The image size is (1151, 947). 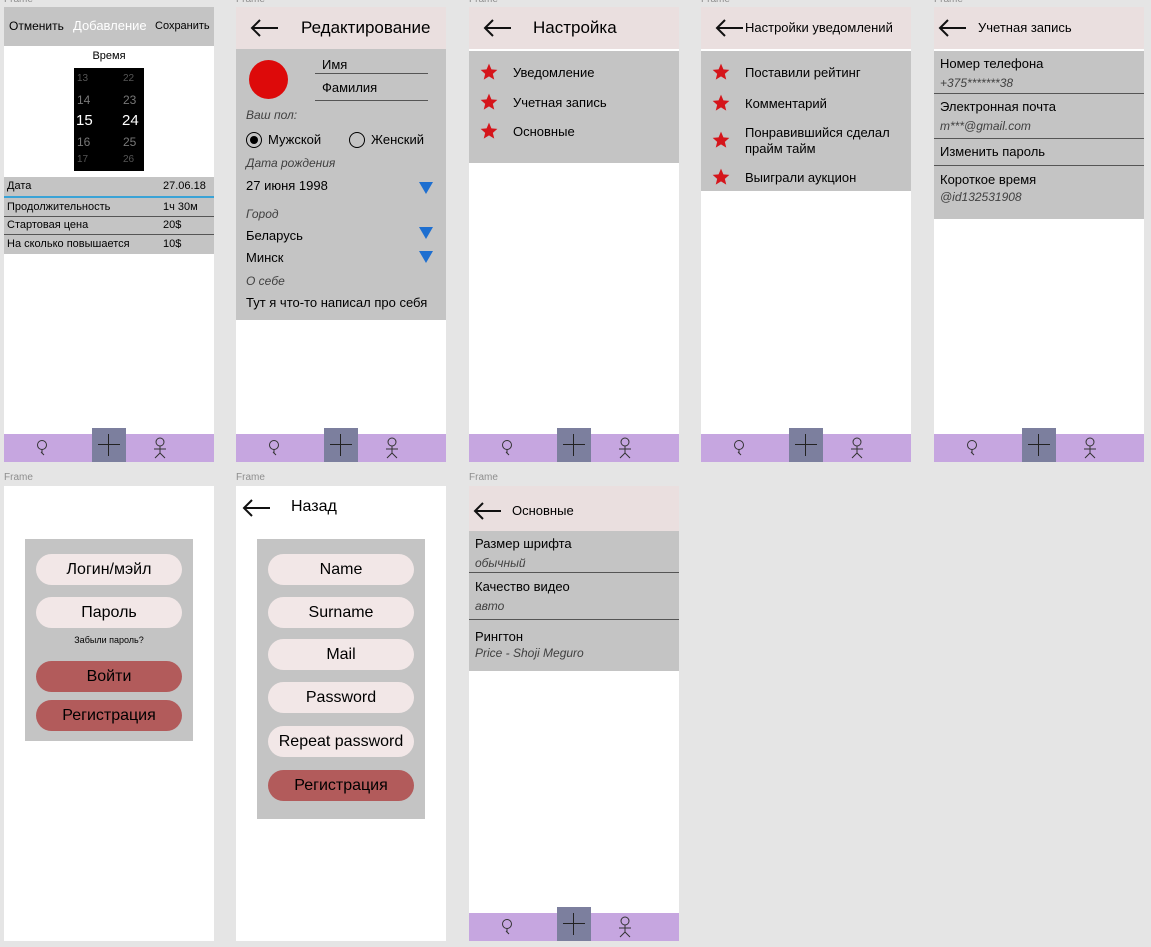 I want to click on date-value: 27.06.18, so click(x=184, y=186).